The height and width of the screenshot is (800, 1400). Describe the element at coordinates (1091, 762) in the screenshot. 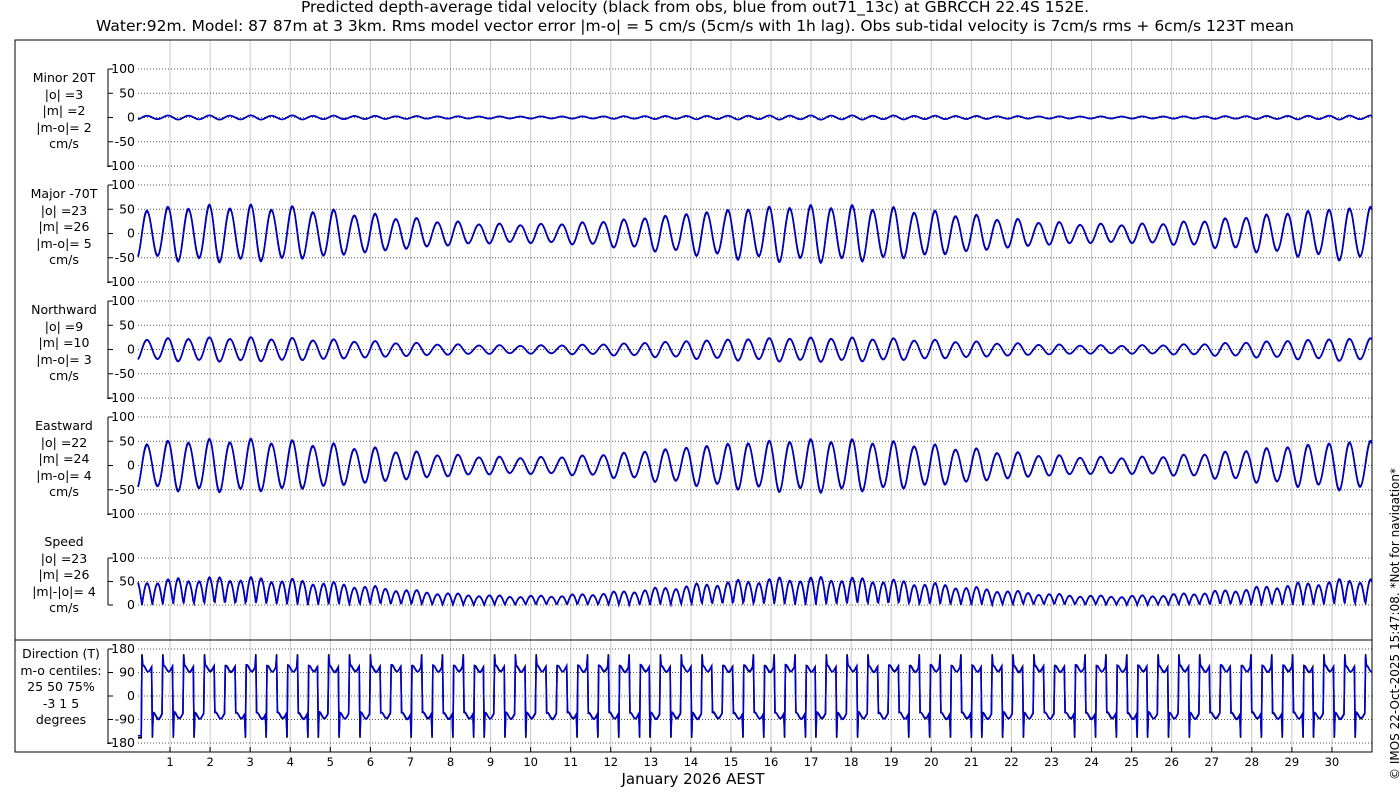

I see `x-tick-label: 24` at that location.